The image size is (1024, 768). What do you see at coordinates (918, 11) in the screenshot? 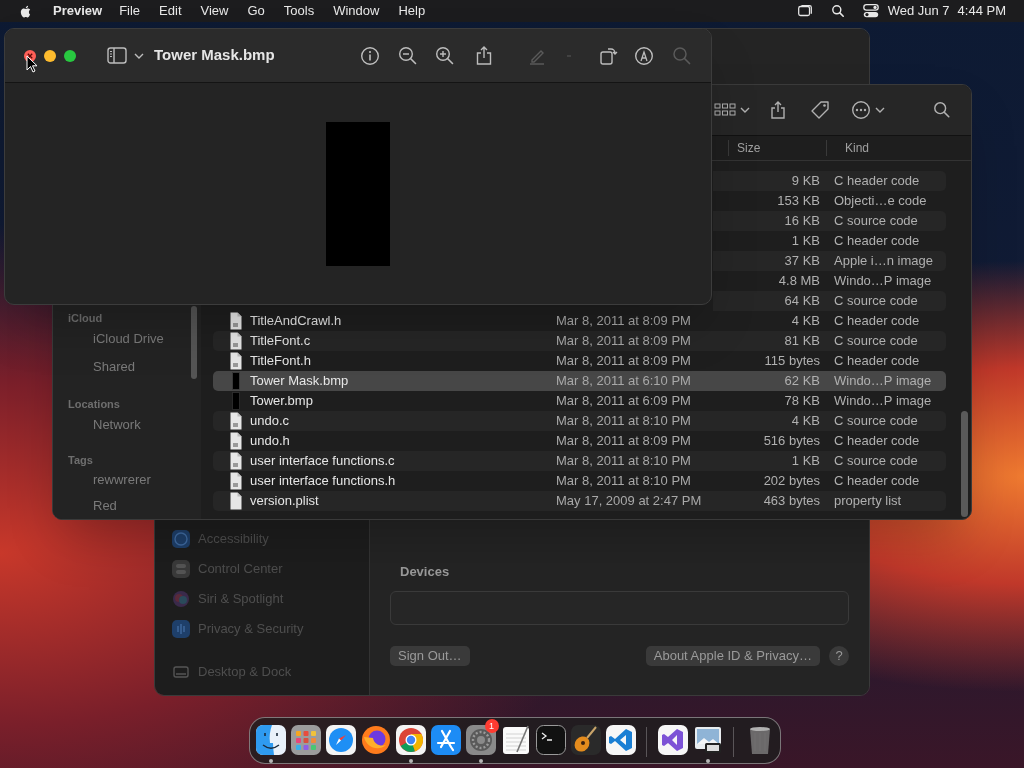
I see `menu-bar-date: Wed Jun 7` at bounding box center [918, 11].